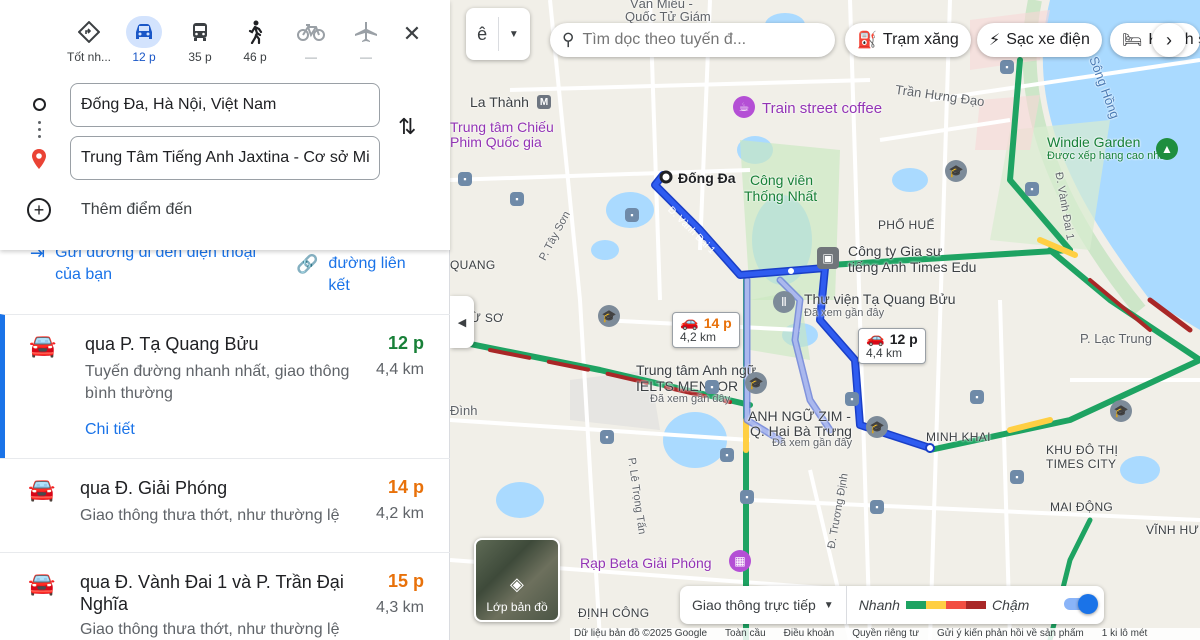  Describe the element at coordinates (877, 427) in the screenshot. I see `destination-pin-icon: 🎓` at that location.